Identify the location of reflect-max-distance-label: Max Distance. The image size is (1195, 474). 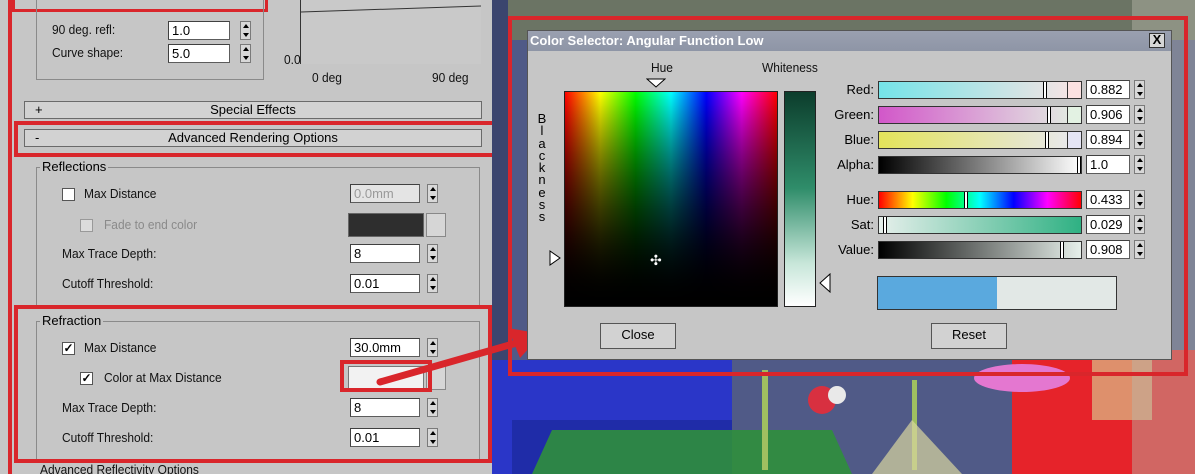
(120, 193).